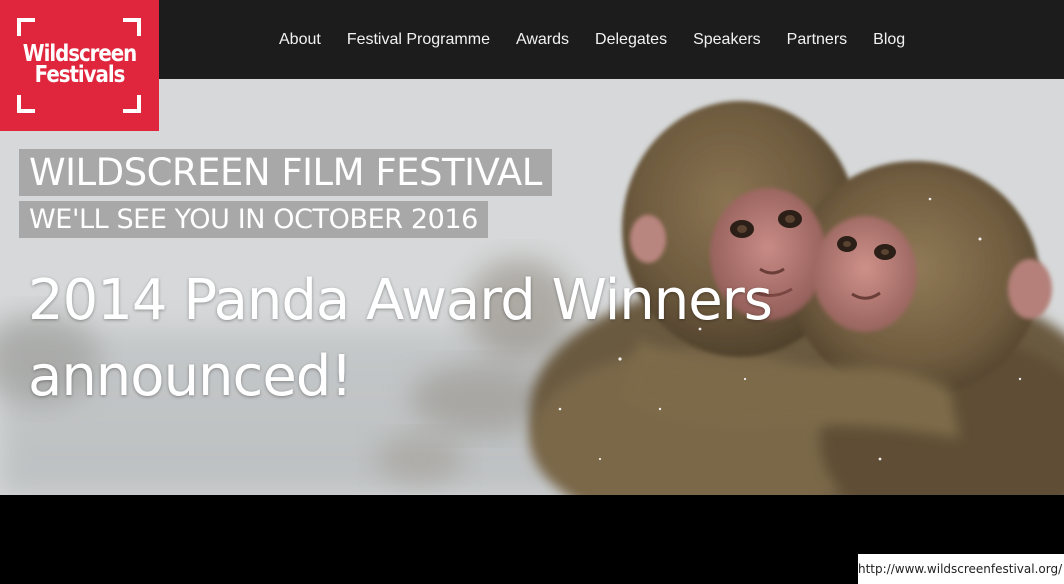 The height and width of the screenshot is (584, 1064). Describe the element at coordinates (817, 39) in the screenshot. I see `nav-partners: Partners` at that location.